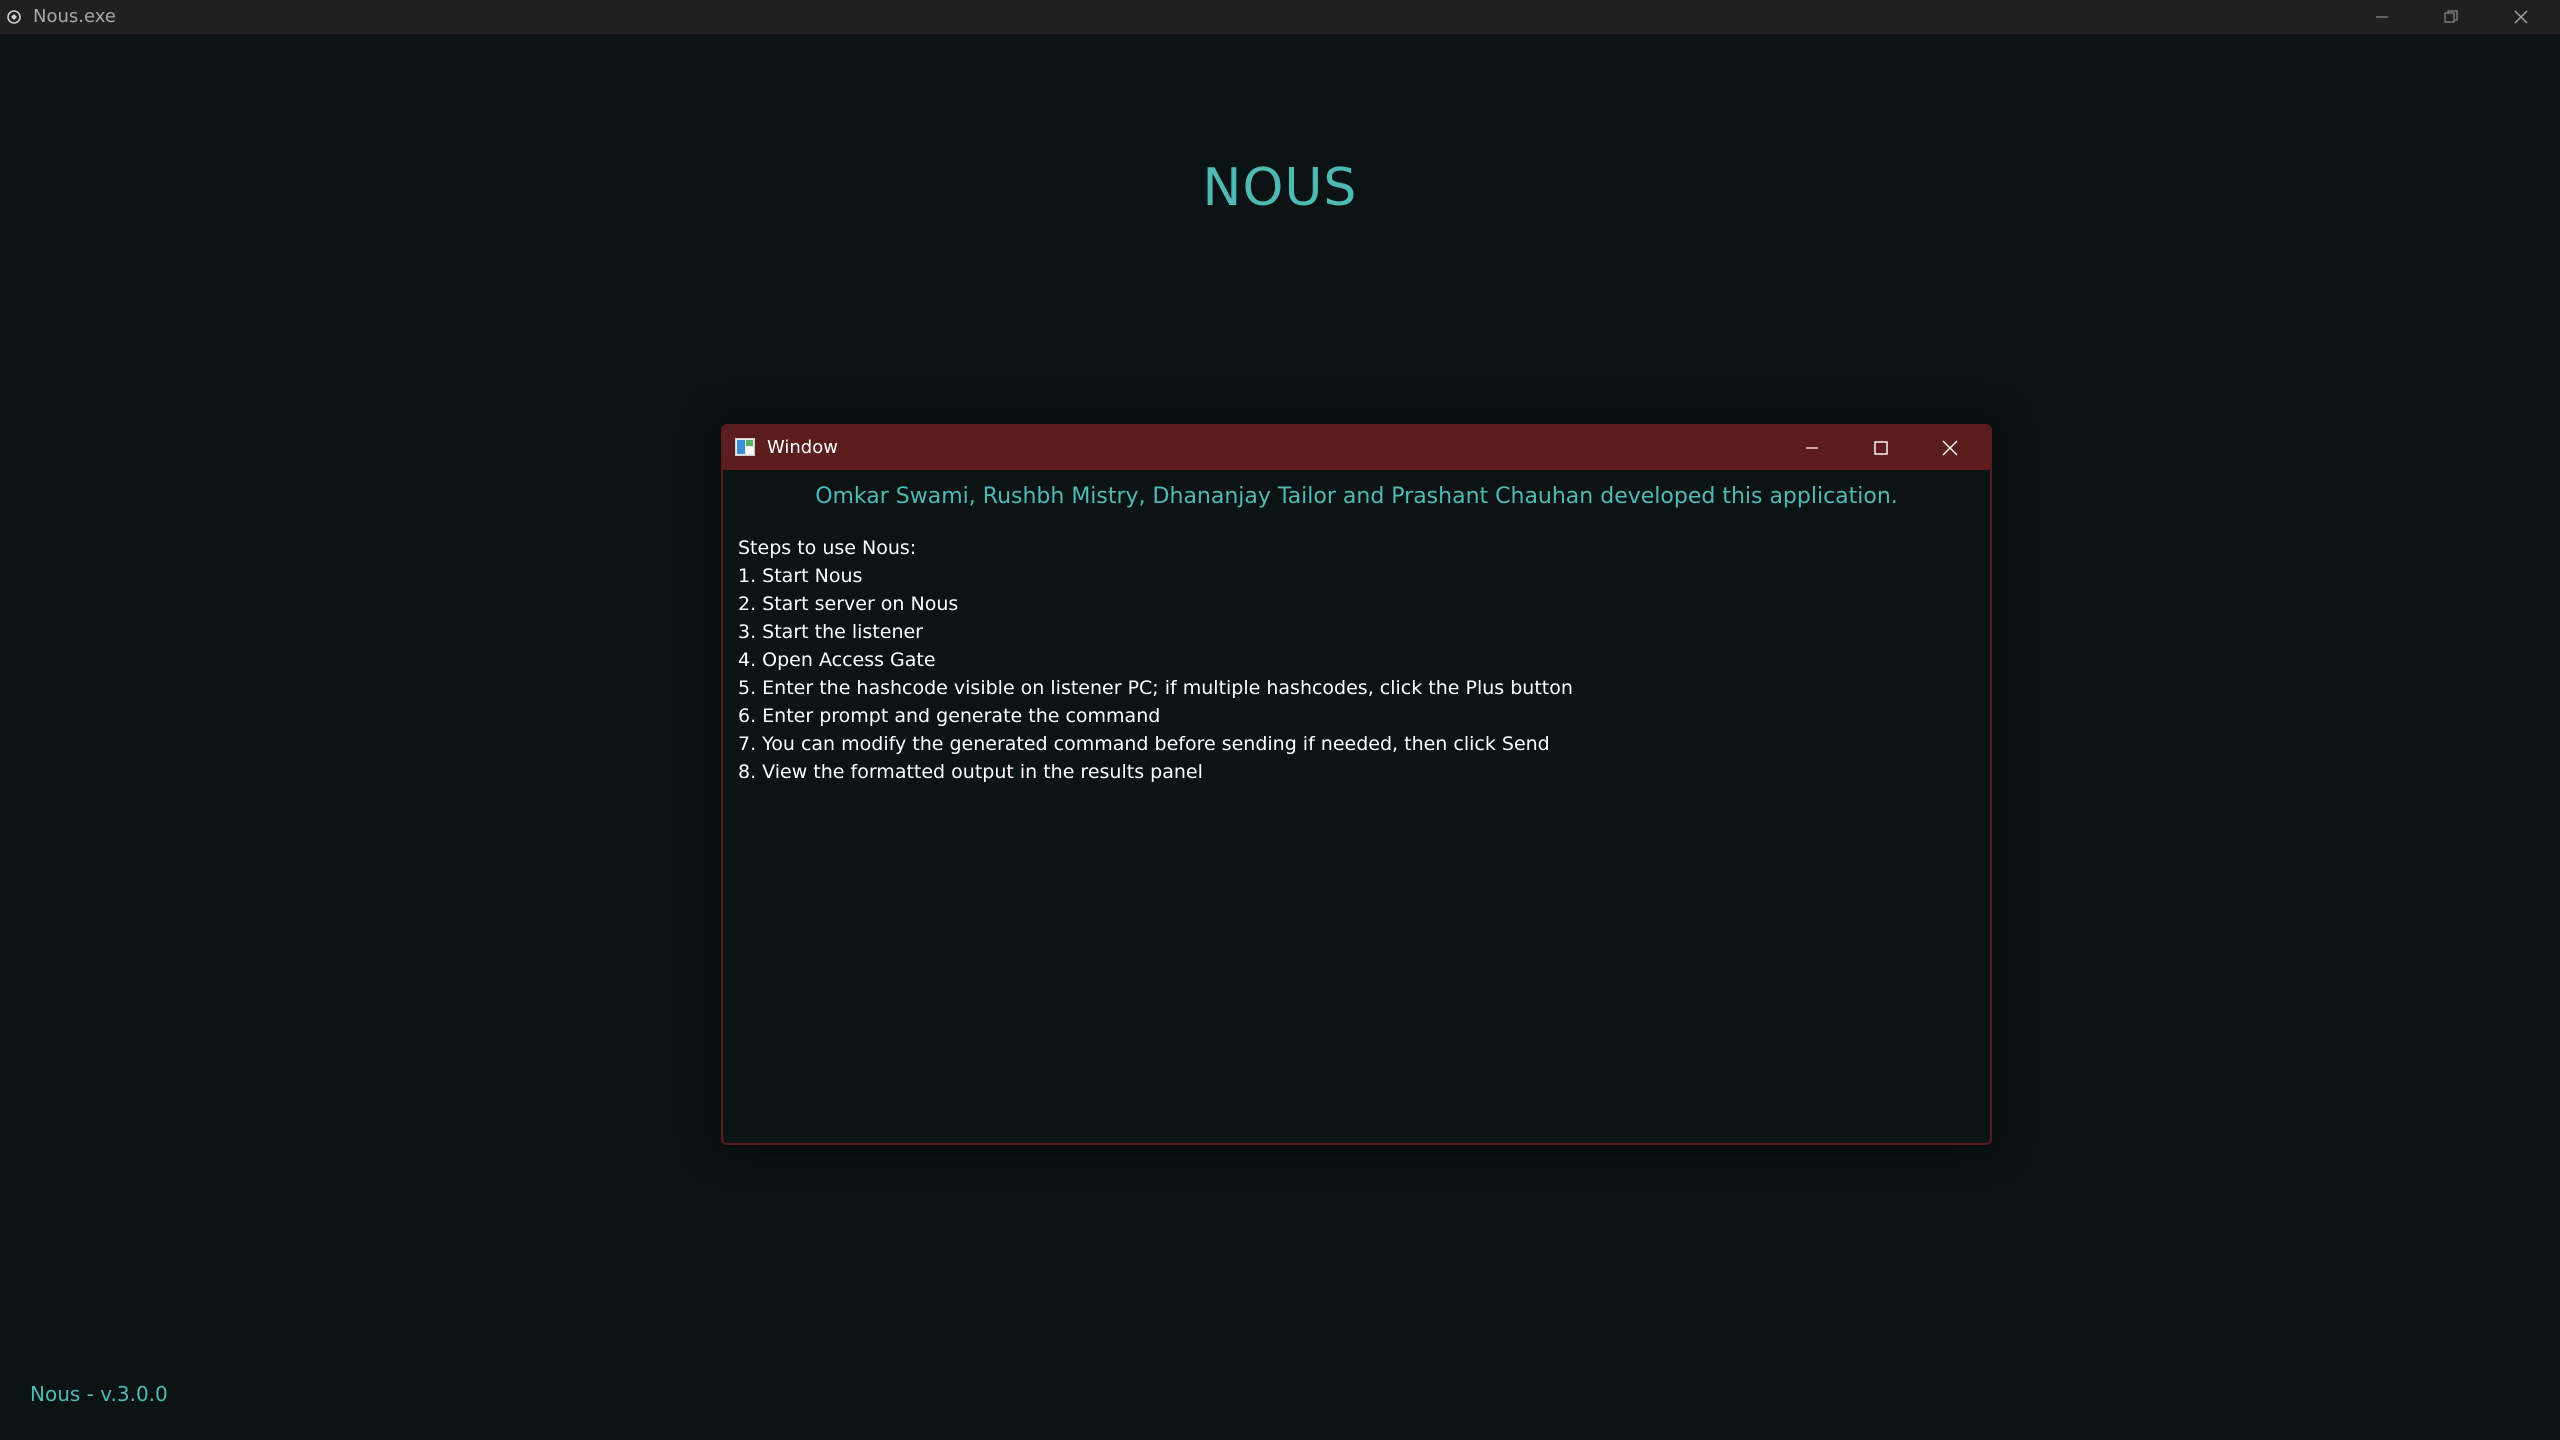 The height and width of the screenshot is (1440, 2560). Describe the element at coordinates (1280, 17) in the screenshot. I see `app-titlebar: Nous.exe` at that location.